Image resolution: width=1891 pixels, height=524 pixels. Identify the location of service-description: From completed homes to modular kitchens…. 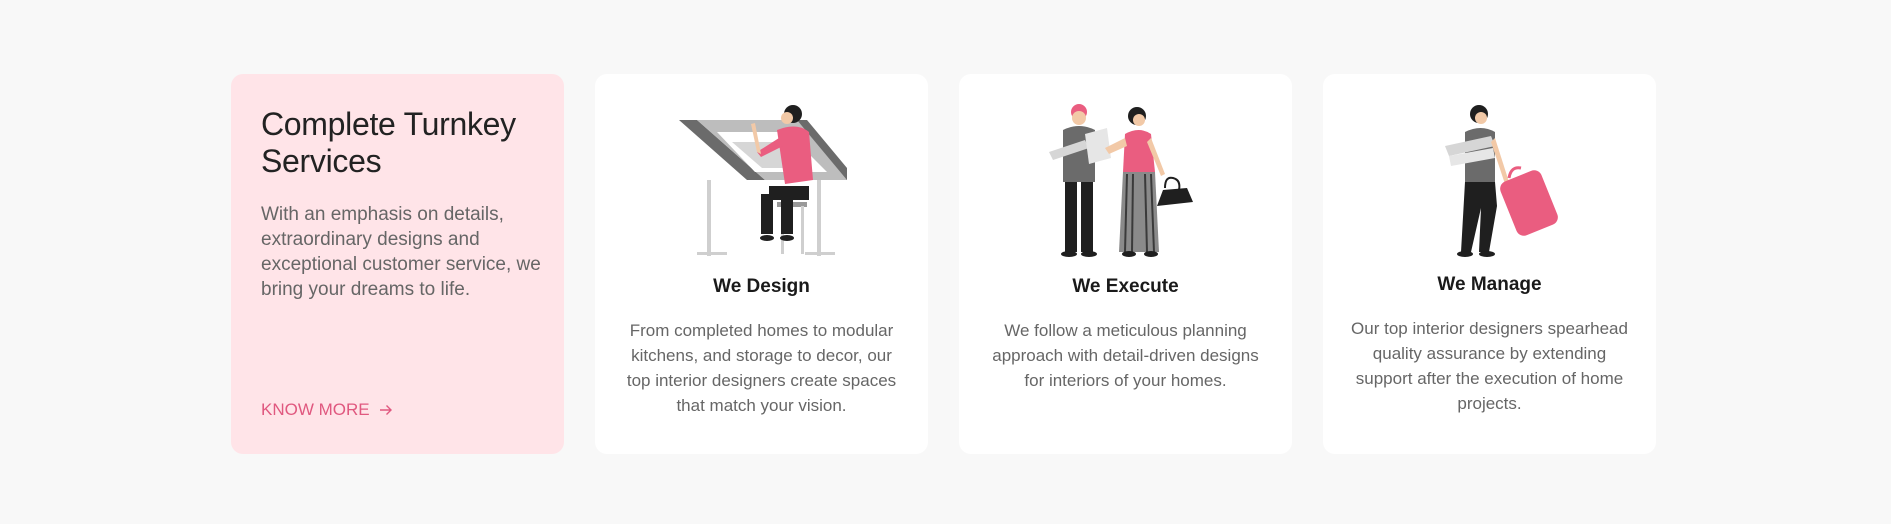
(761, 368).